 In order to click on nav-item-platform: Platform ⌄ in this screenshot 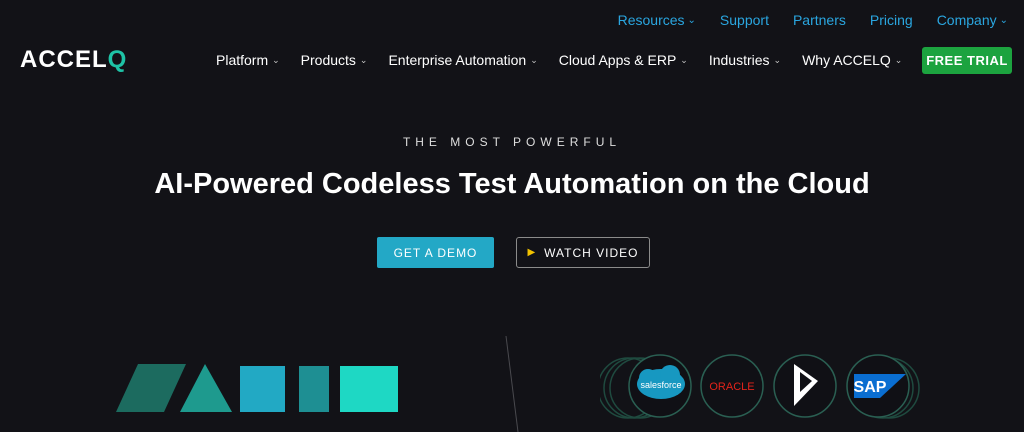, I will do `click(248, 60)`.